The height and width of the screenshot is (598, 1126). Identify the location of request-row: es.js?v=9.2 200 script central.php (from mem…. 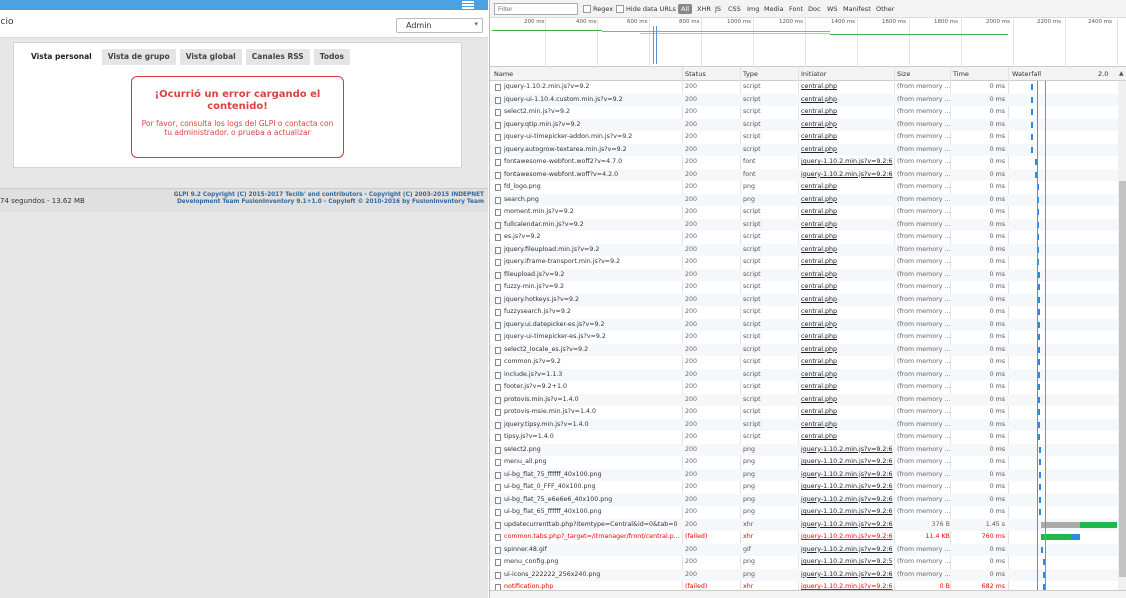
(804, 237).